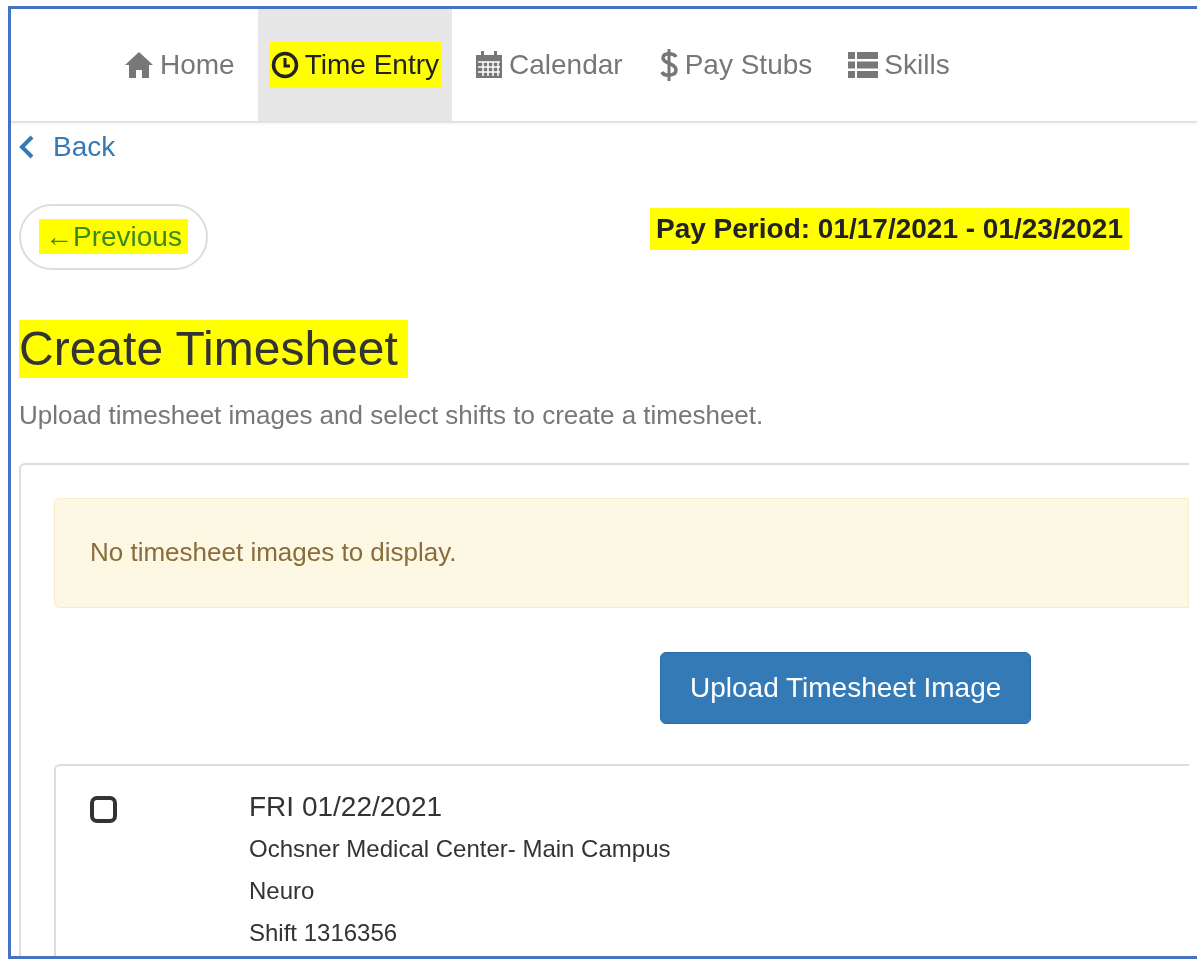 Image resolution: width=1197 pixels, height=961 pixels. I want to click on shift-location: Ochsner Medical Center- Main Campus, so click(460, 849).